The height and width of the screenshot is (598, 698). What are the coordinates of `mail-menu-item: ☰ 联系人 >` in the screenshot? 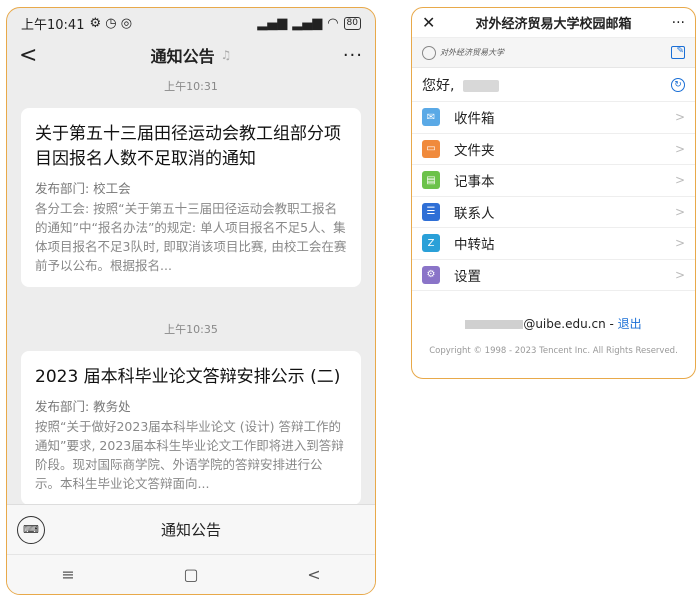 It's located at (553, 212).